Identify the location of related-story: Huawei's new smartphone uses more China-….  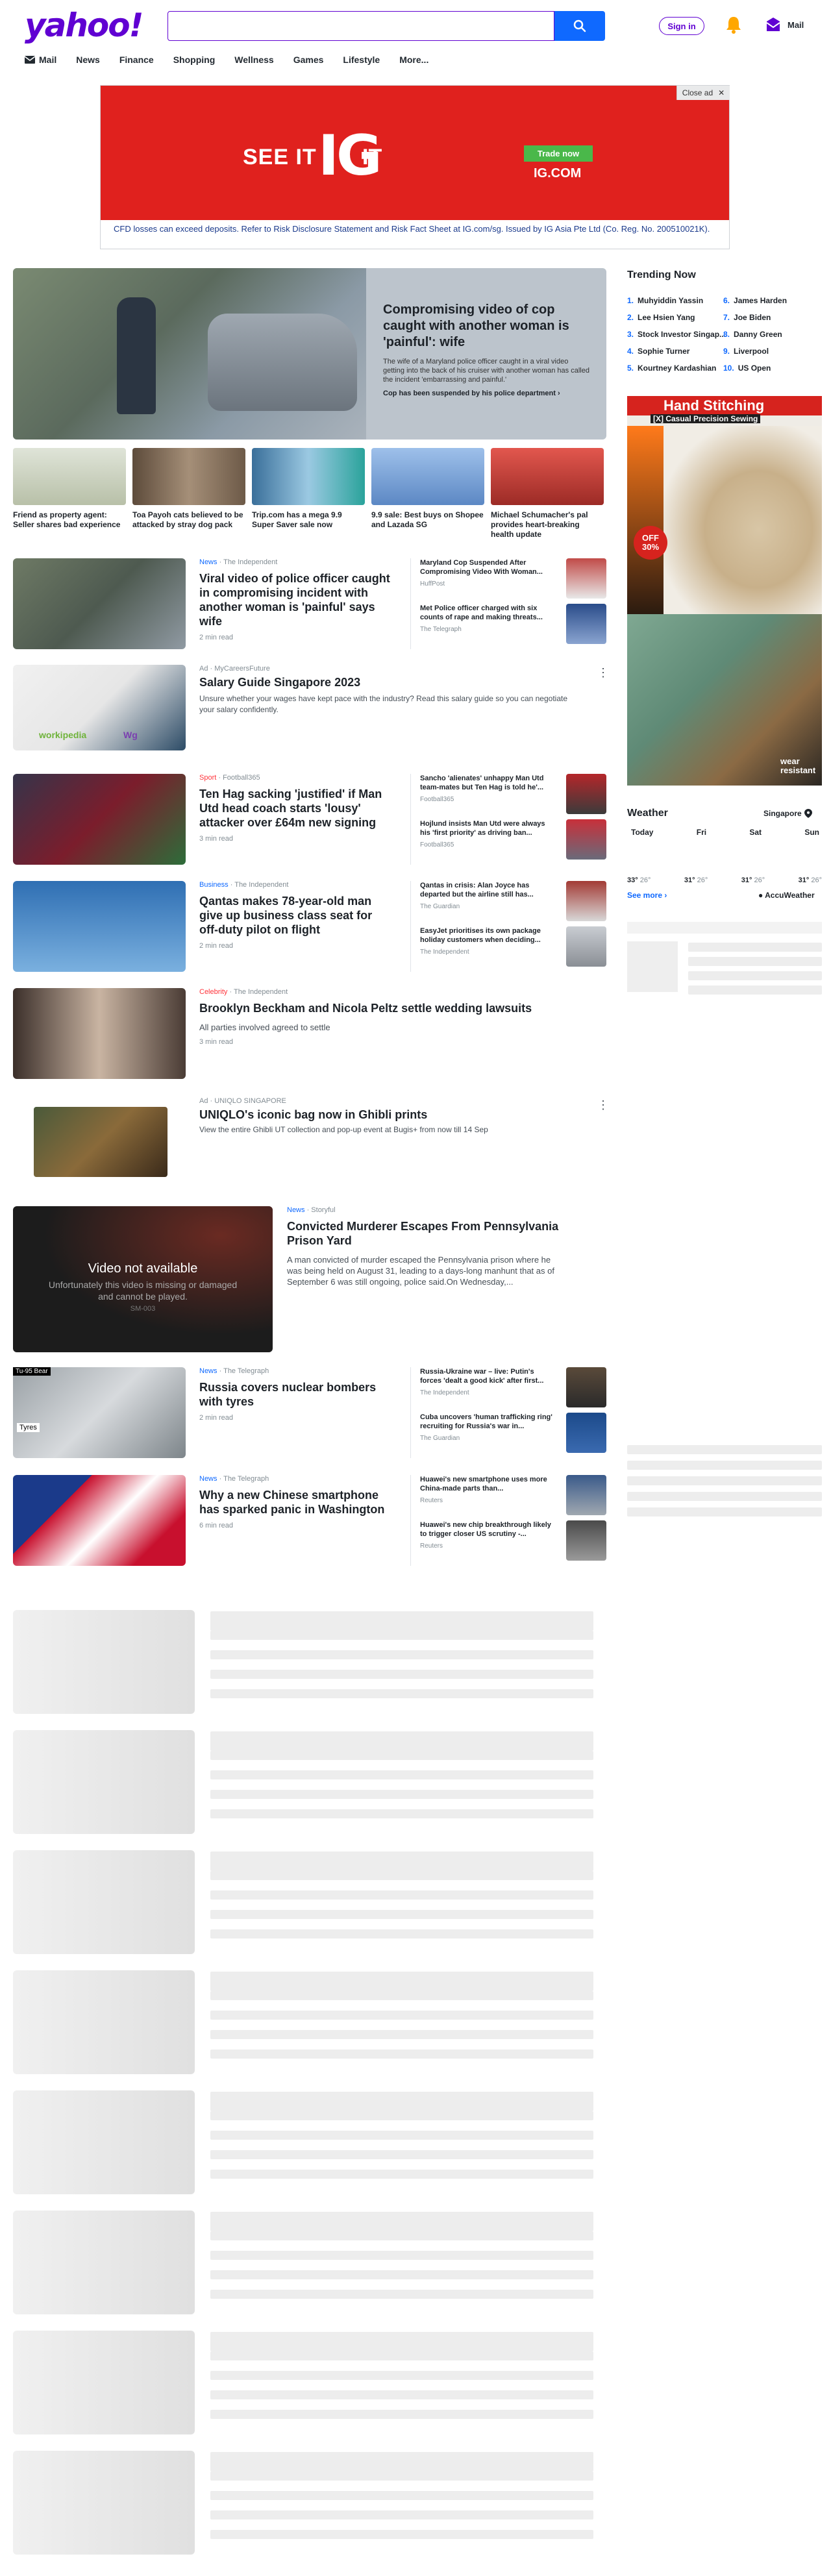
(513, 1497).